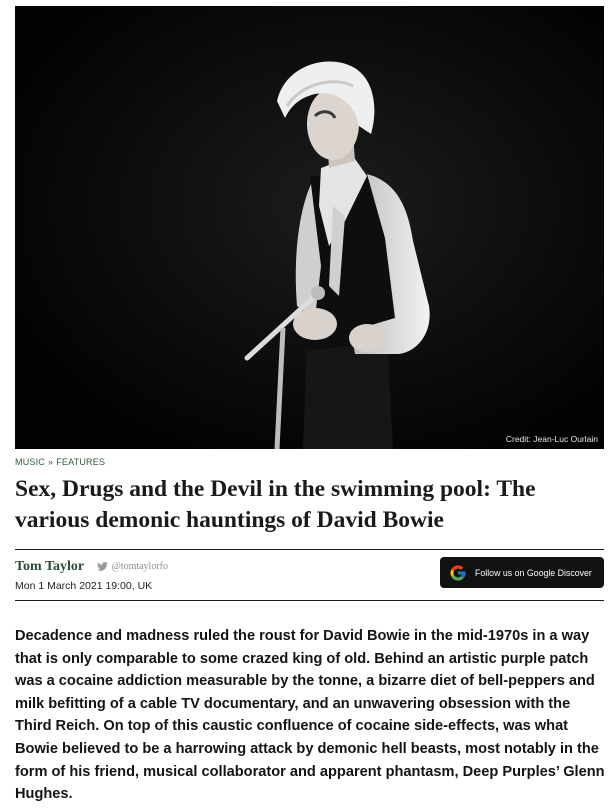 The height and width of the screenshot is (812, 612). I want to click on follow-google-discover-button: Follow us on Google Discover, so click(522, 572).